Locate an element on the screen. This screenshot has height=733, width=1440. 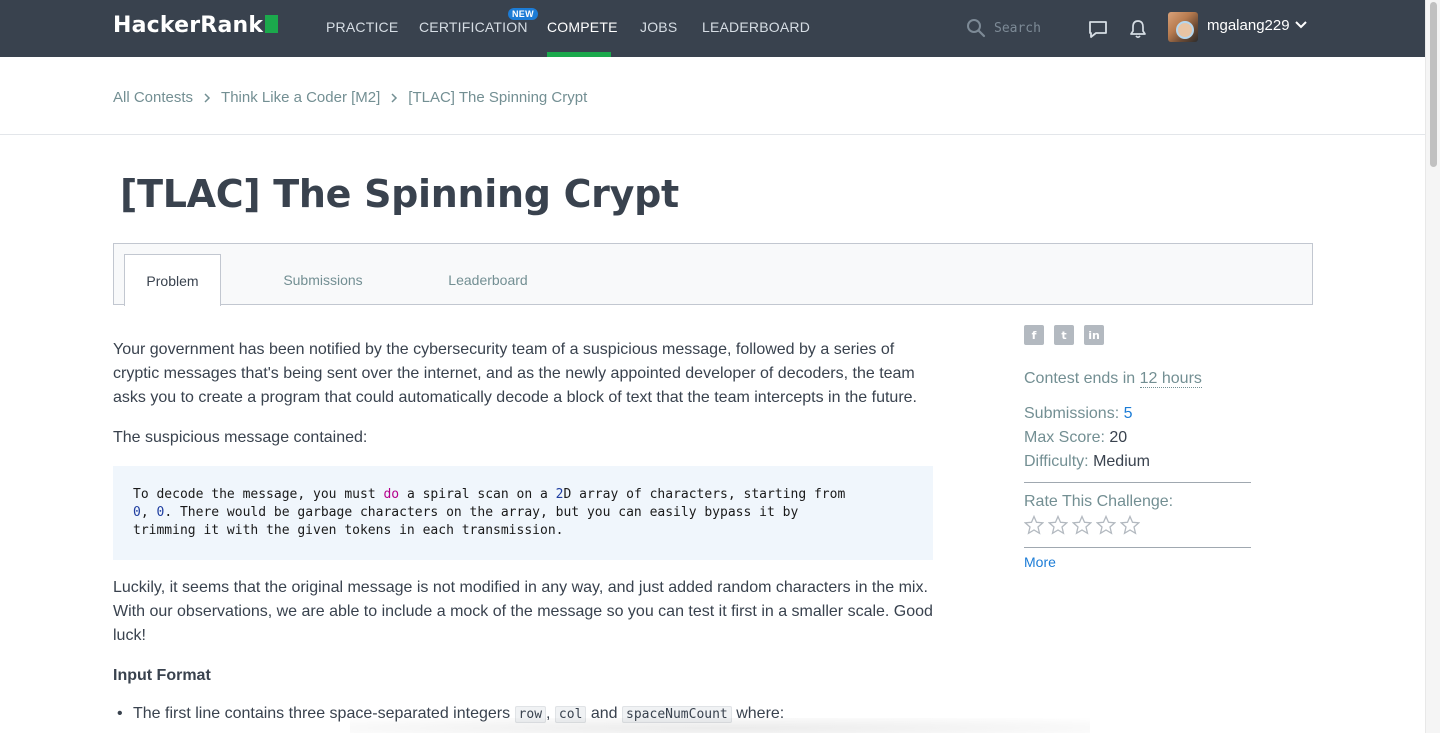
page-scrollbar is located at coordinates (1432, 366).